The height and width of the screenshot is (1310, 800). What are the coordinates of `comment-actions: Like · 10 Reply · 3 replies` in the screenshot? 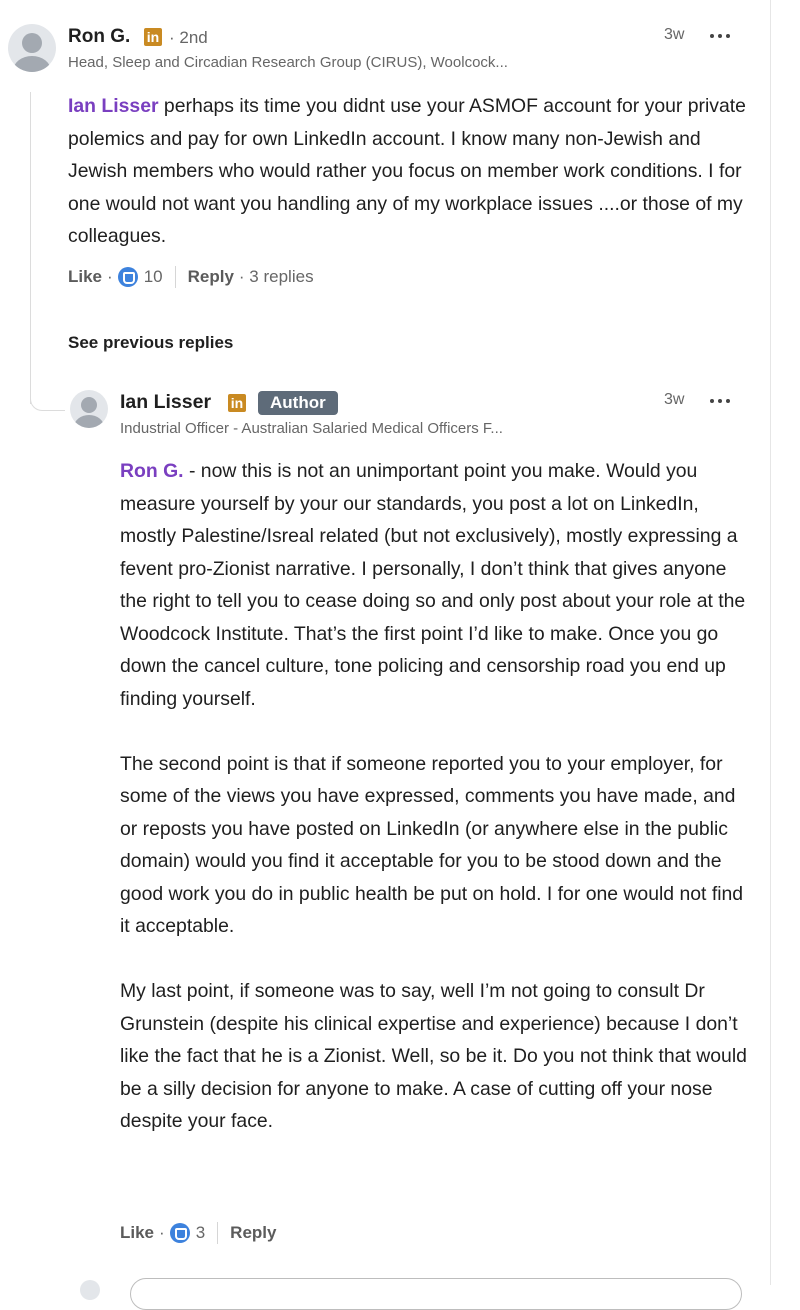 It's located at (191, 277).